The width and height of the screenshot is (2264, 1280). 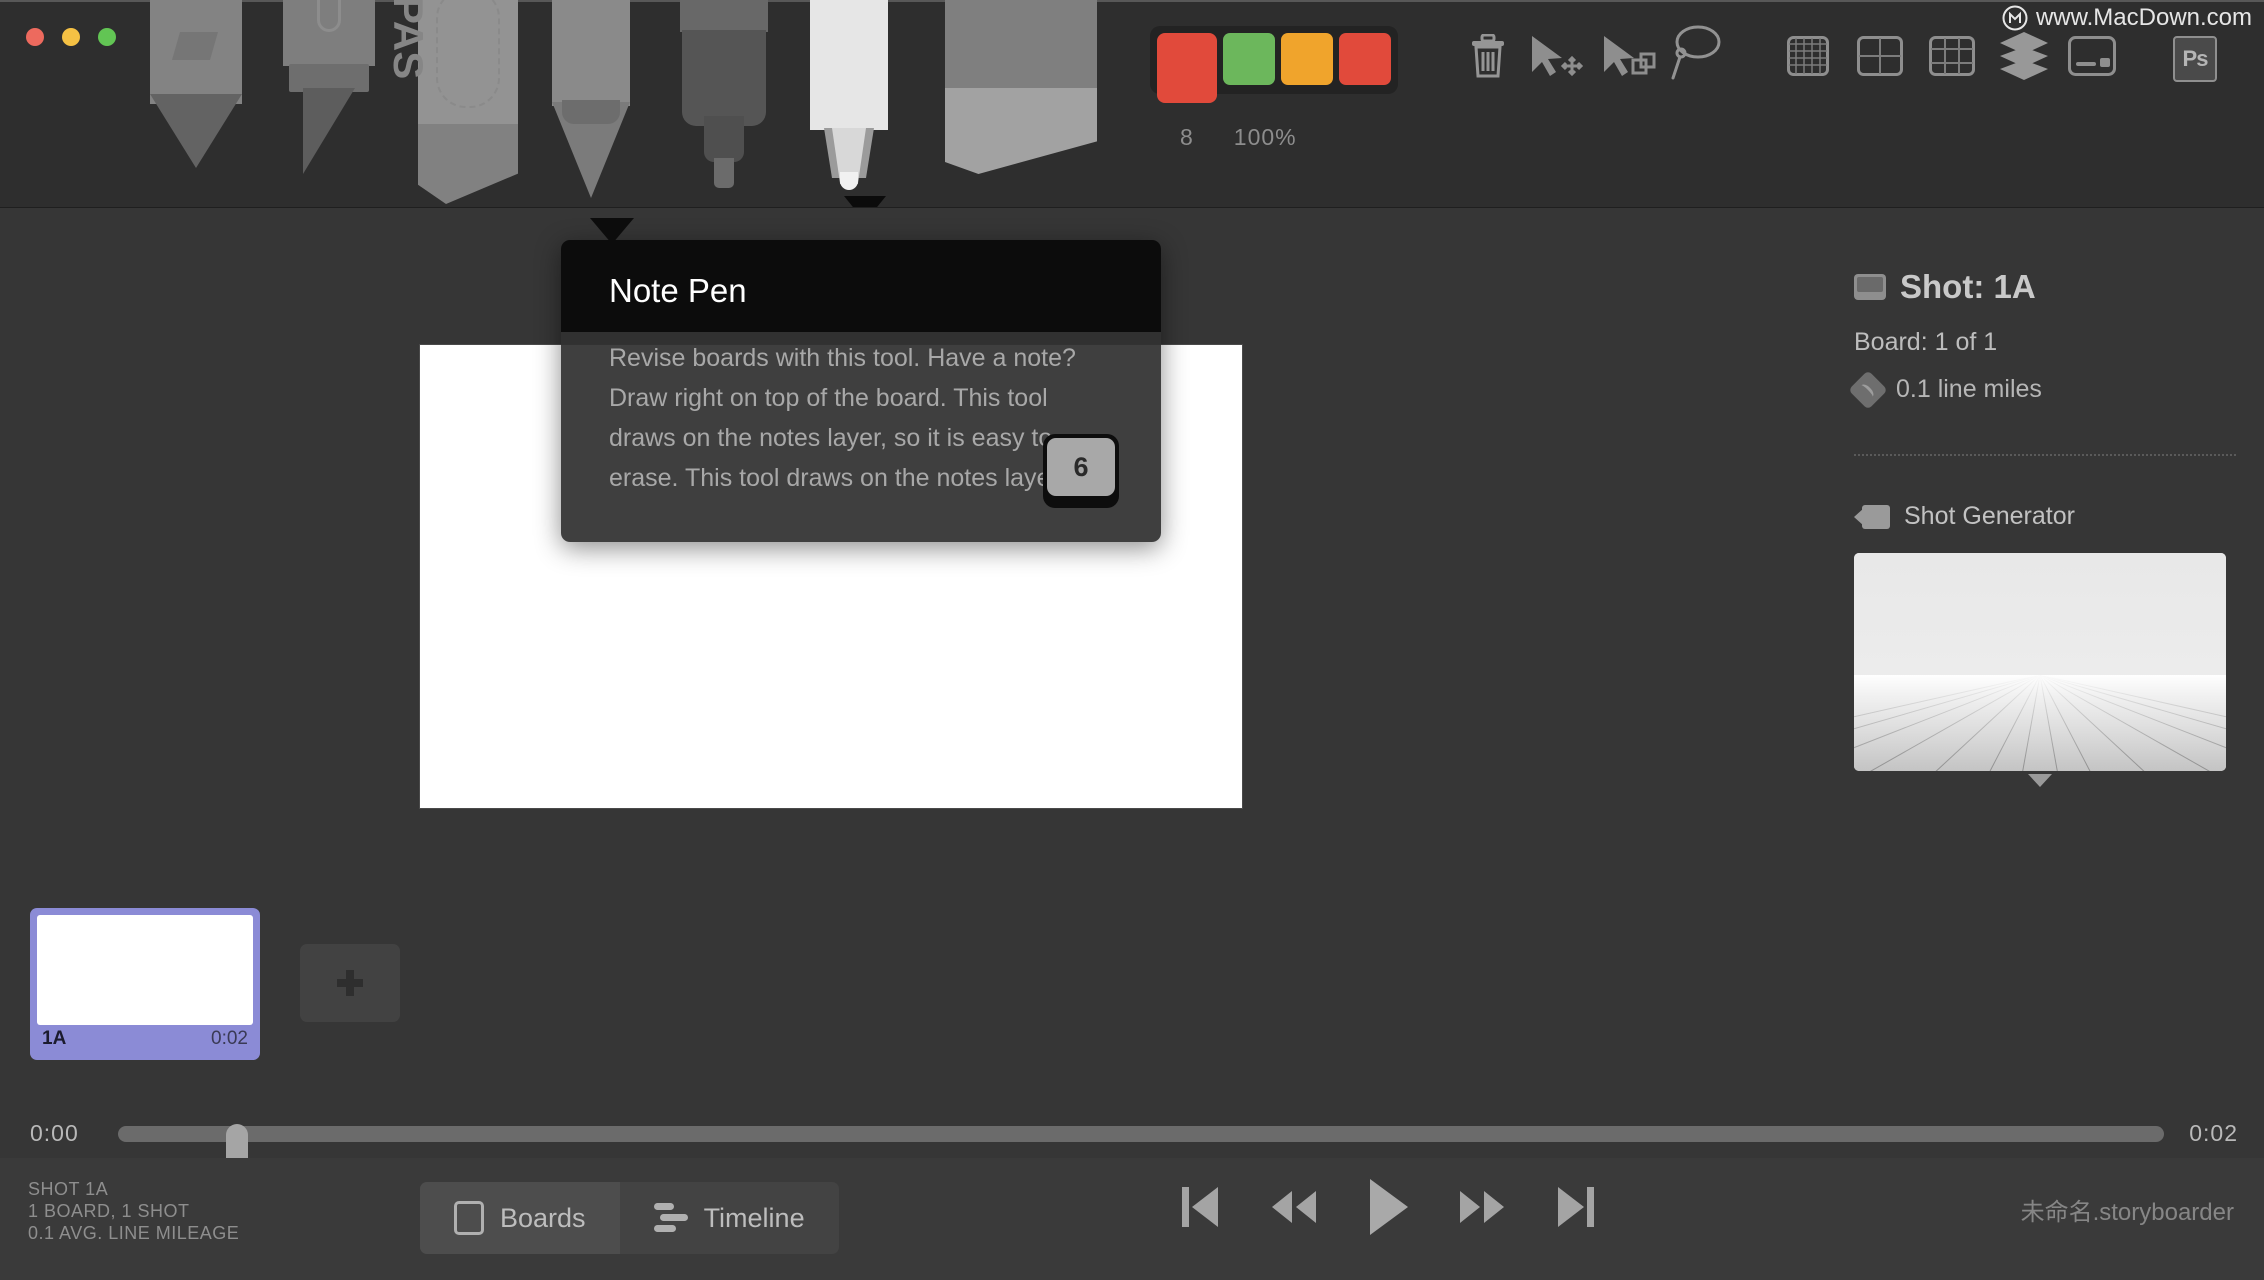 I want to click on timeline-scrubber: 0:00 0:02, so click(x=1132, y=1141).